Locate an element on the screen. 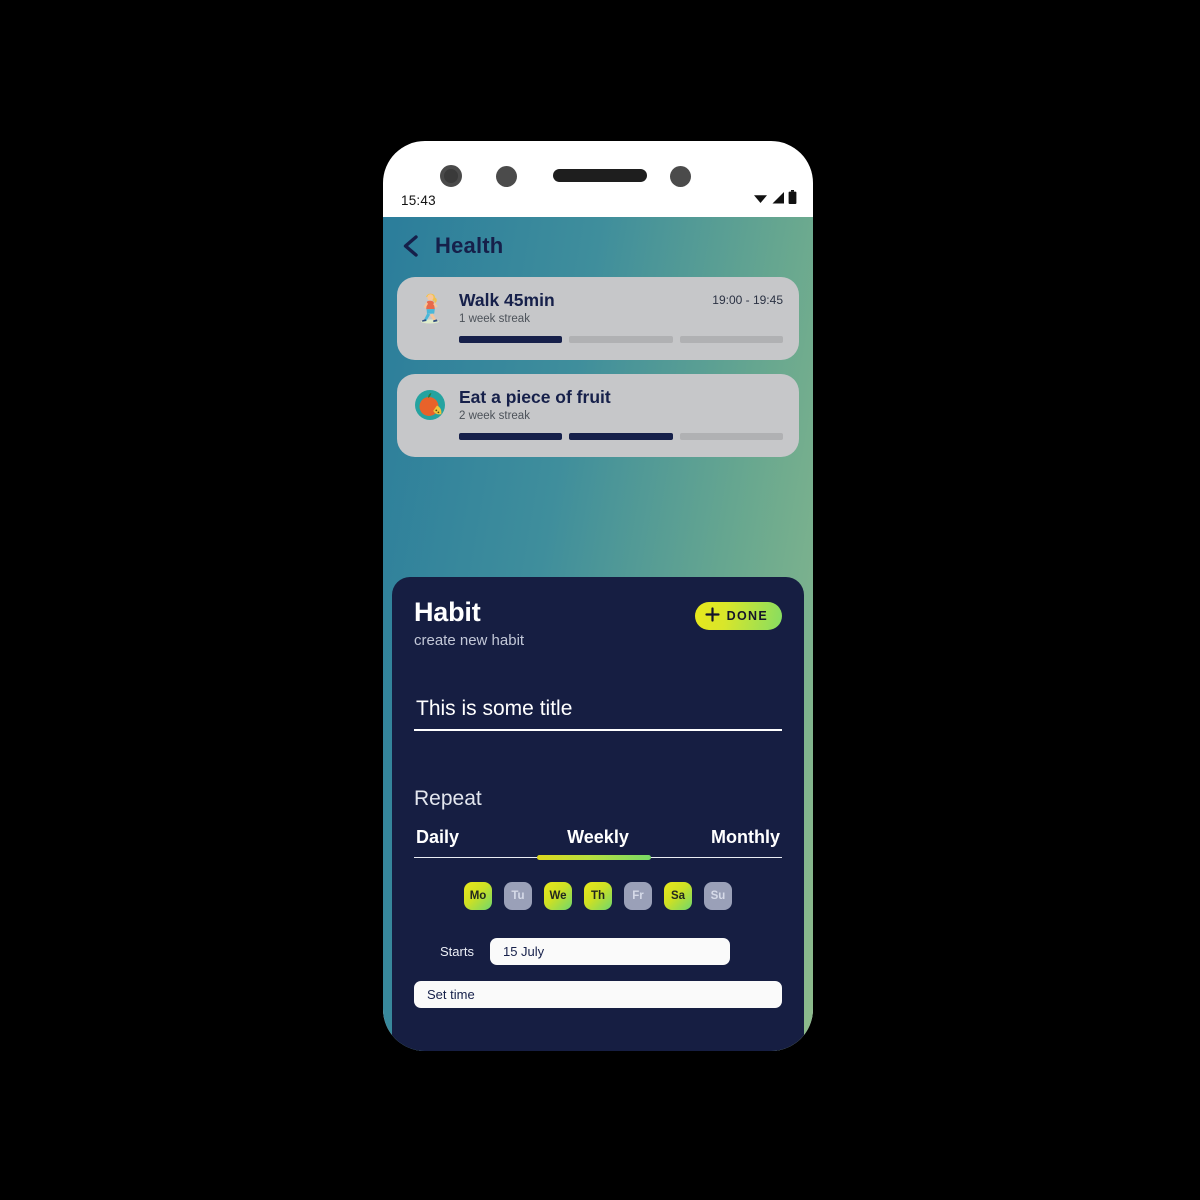 The width and height of the screenshot is (1200, 1200). habit-card-header: Walk 45min 1 week streak 19:00 - 19:45 is located at coordinates (598, 307).